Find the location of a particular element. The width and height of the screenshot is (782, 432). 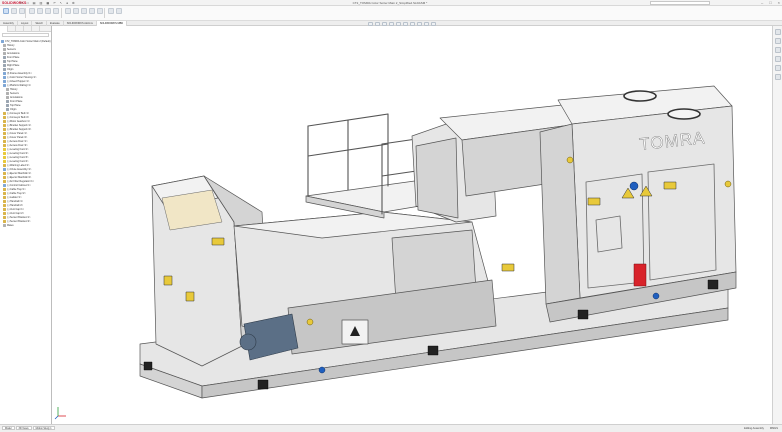

file-explorer-icon is located at coordinates (777, 50).